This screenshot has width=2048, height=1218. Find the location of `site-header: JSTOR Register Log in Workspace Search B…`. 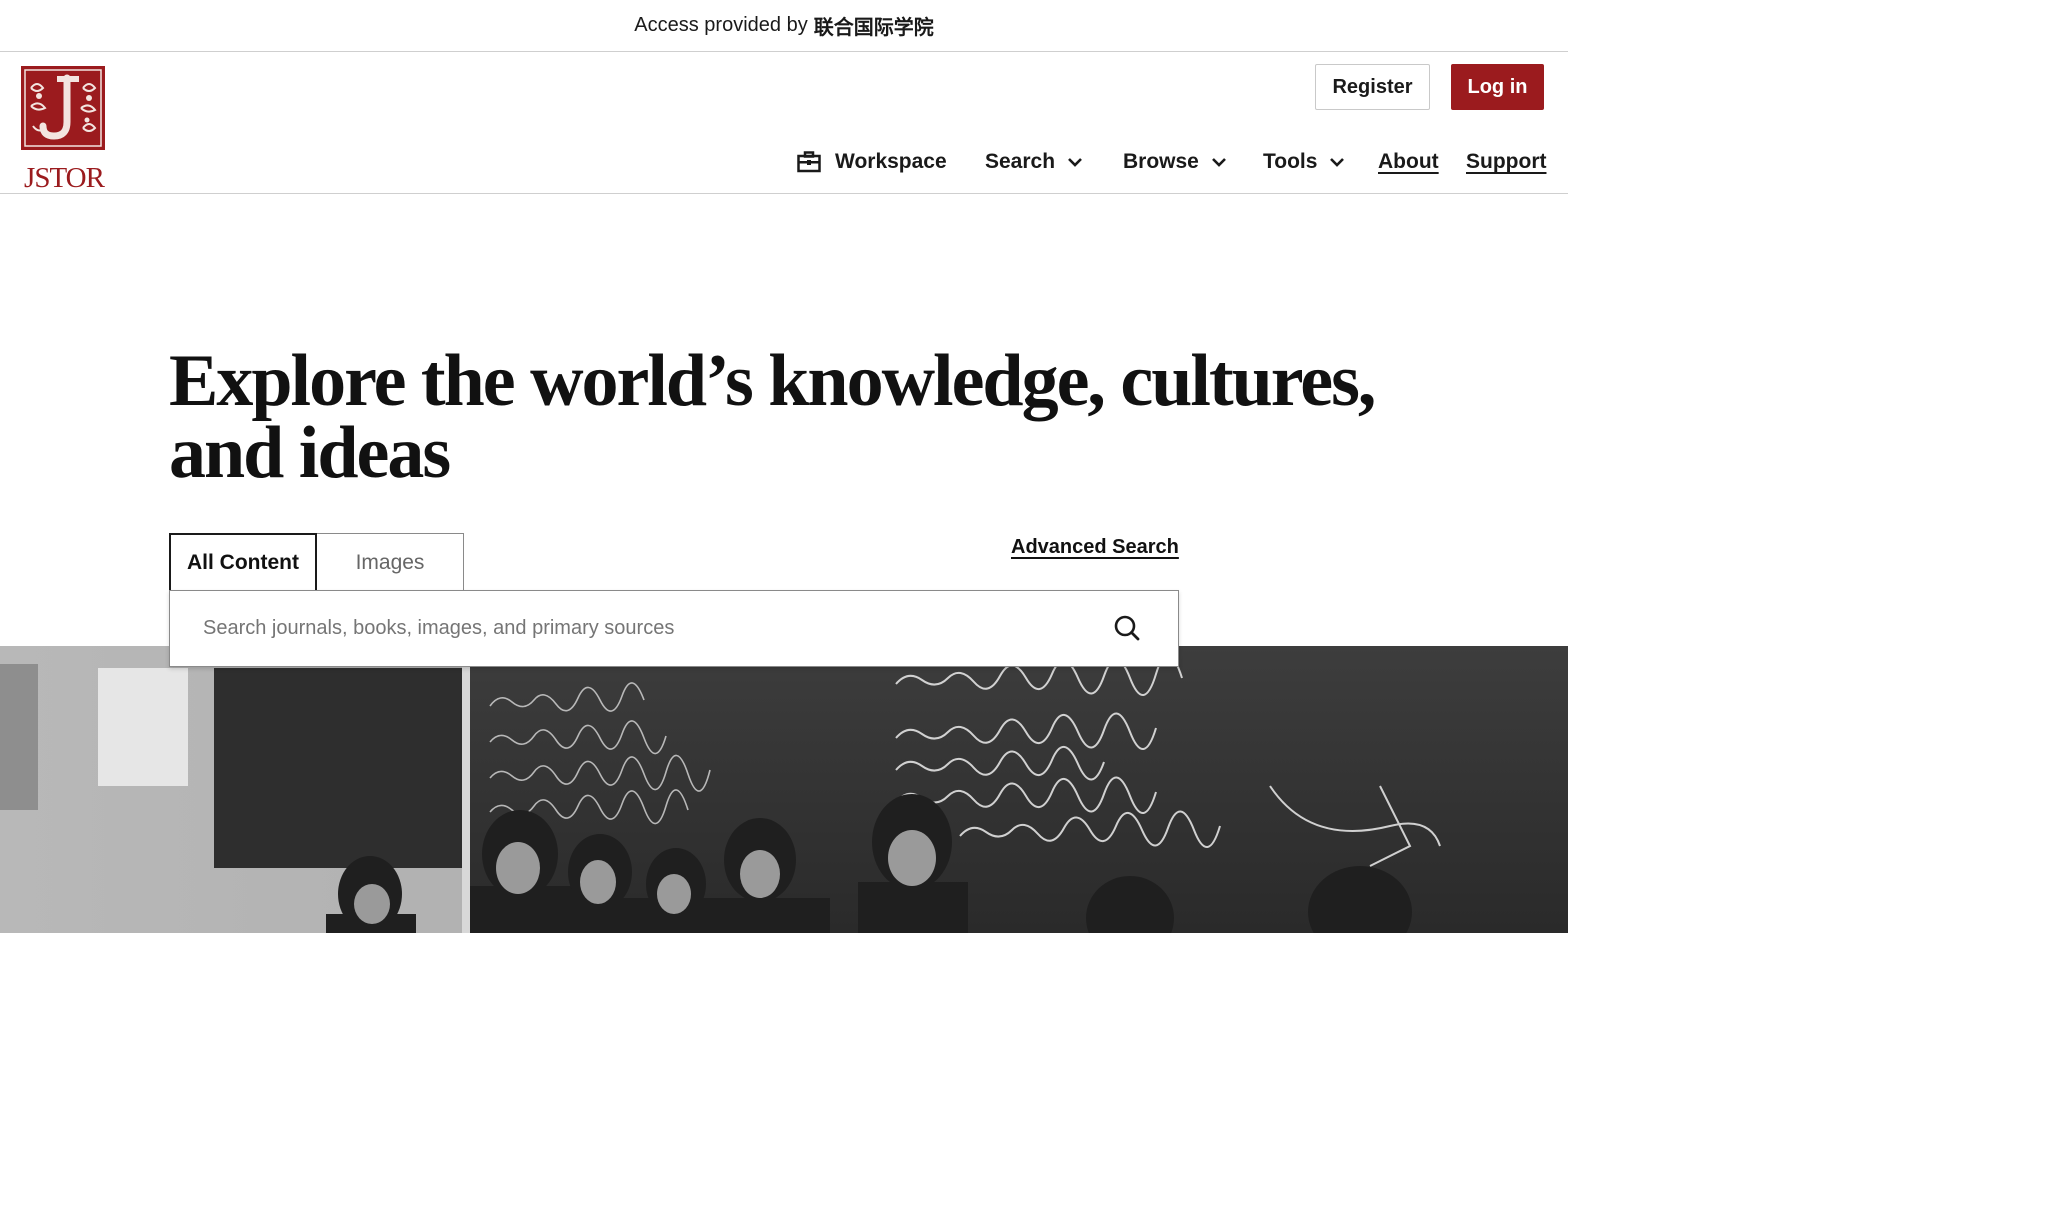

site-header: JSTOR Register Log in Workspace Search B… is located at coordinates (784, 123).